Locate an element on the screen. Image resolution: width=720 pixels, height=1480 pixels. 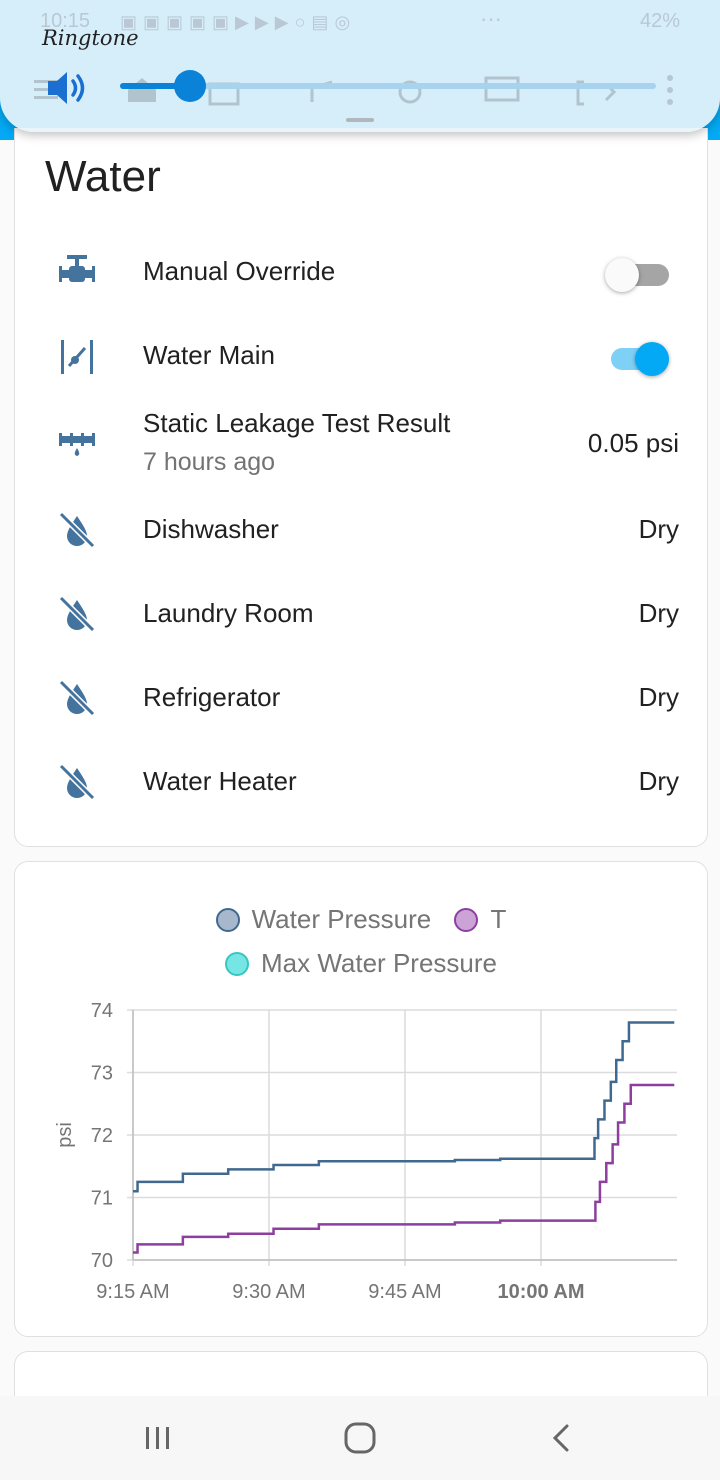
pipe-leak-icon is located at coordinates (77, 444).